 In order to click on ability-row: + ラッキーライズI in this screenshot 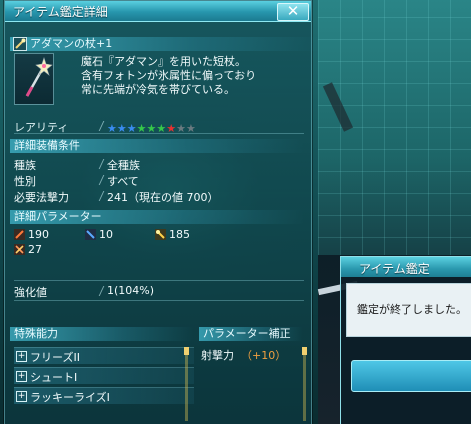, I will do `click(104, 395)`.